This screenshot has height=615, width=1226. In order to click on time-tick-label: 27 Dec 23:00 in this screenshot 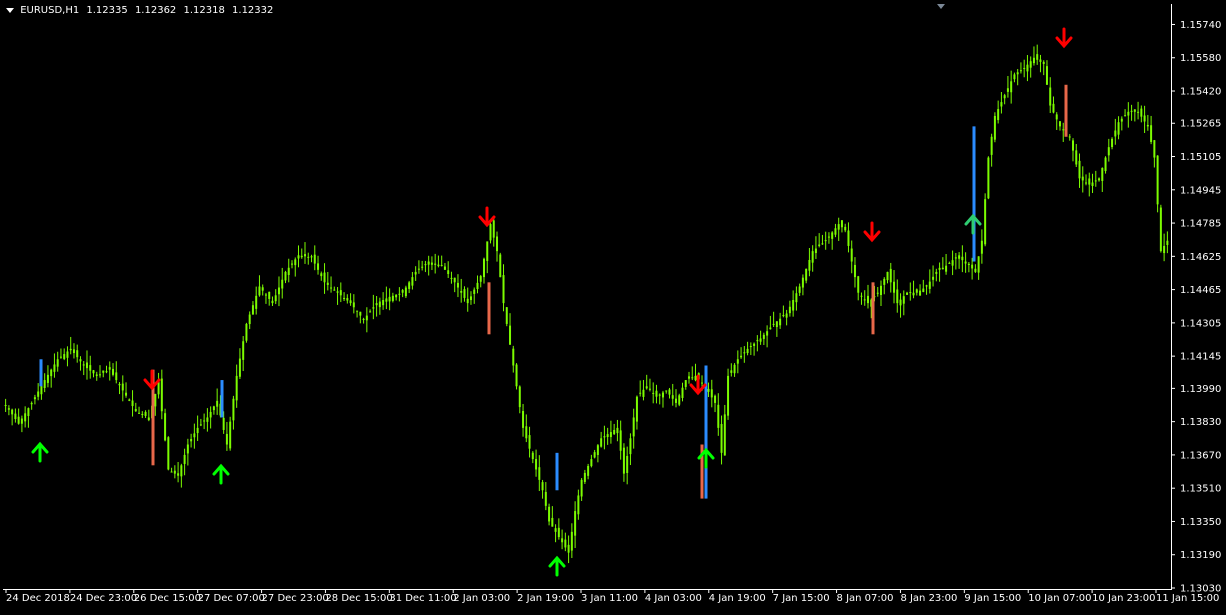, I will do `click(295, 598)`.